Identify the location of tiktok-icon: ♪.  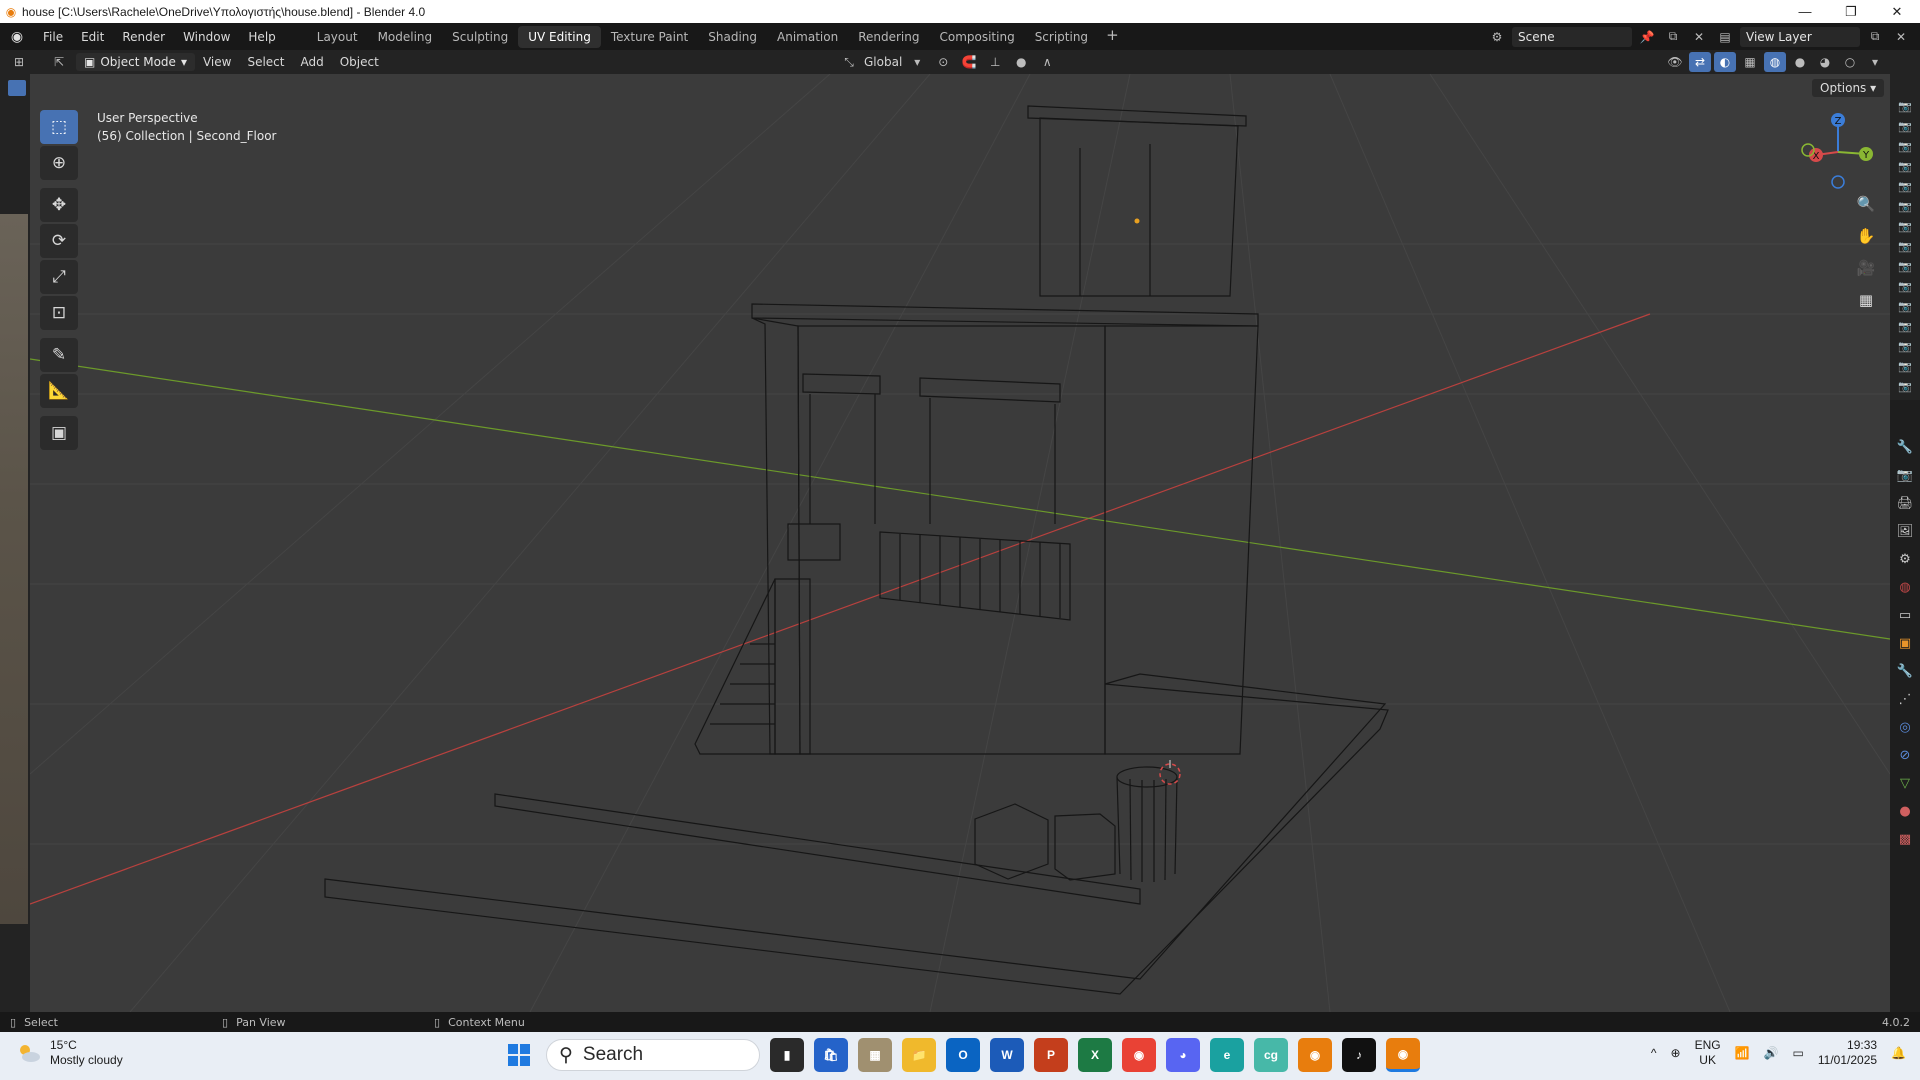
(1359, 1055).